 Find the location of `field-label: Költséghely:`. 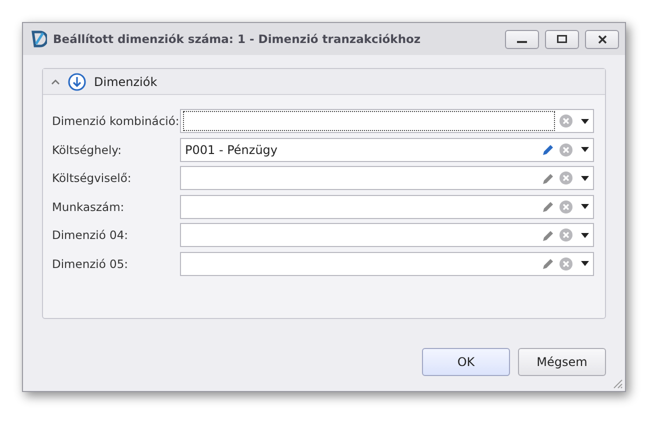

field-label: Költséghely: is located at coordinates (87, 149).